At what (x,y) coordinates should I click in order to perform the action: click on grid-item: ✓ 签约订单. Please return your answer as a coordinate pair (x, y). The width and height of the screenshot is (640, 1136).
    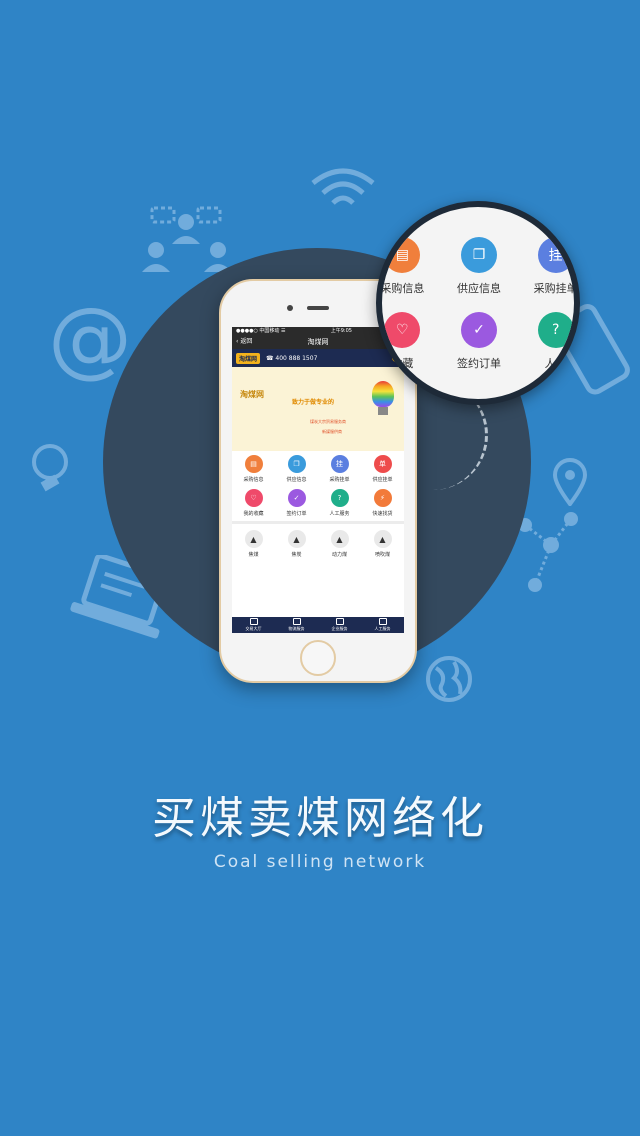
    Looking at the image, I should click on (296, 503).